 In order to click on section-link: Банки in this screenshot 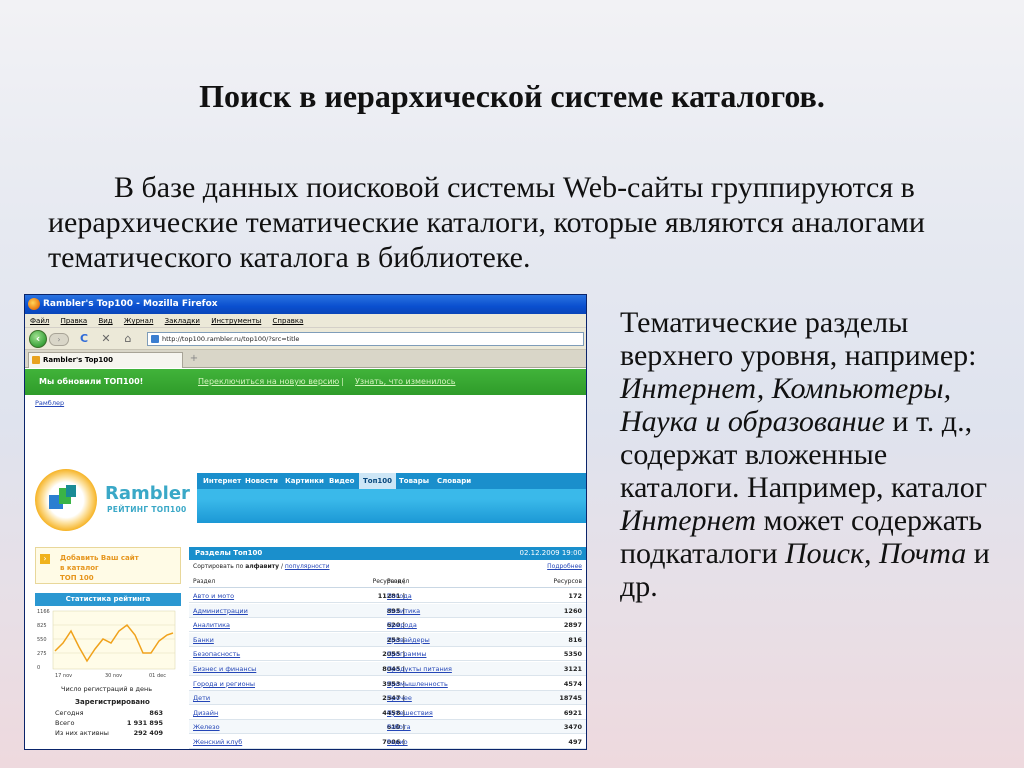, I will do `click(203, 640)`.